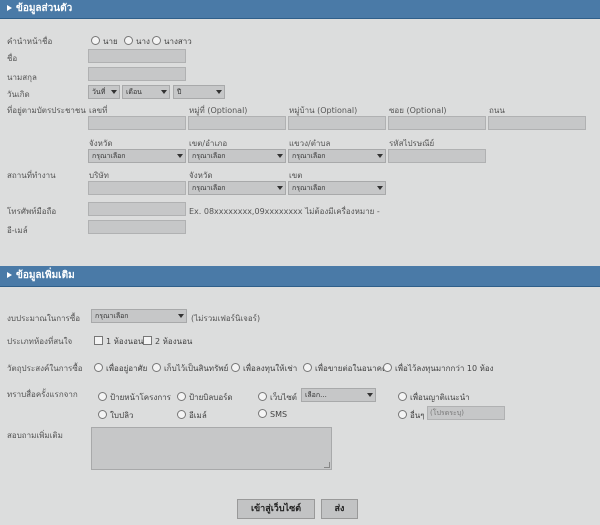 The width and height of the screenshot is (600, 525). What do you see at coordinates (272, 414) in the screenshot?
I see `source-option-sms: SMS` at bounding box center [272, 414].